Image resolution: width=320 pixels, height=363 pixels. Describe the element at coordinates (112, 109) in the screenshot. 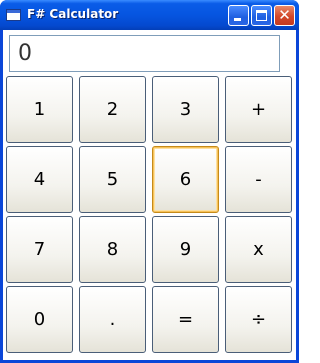

I see `digit-2-button: 2` at that location.